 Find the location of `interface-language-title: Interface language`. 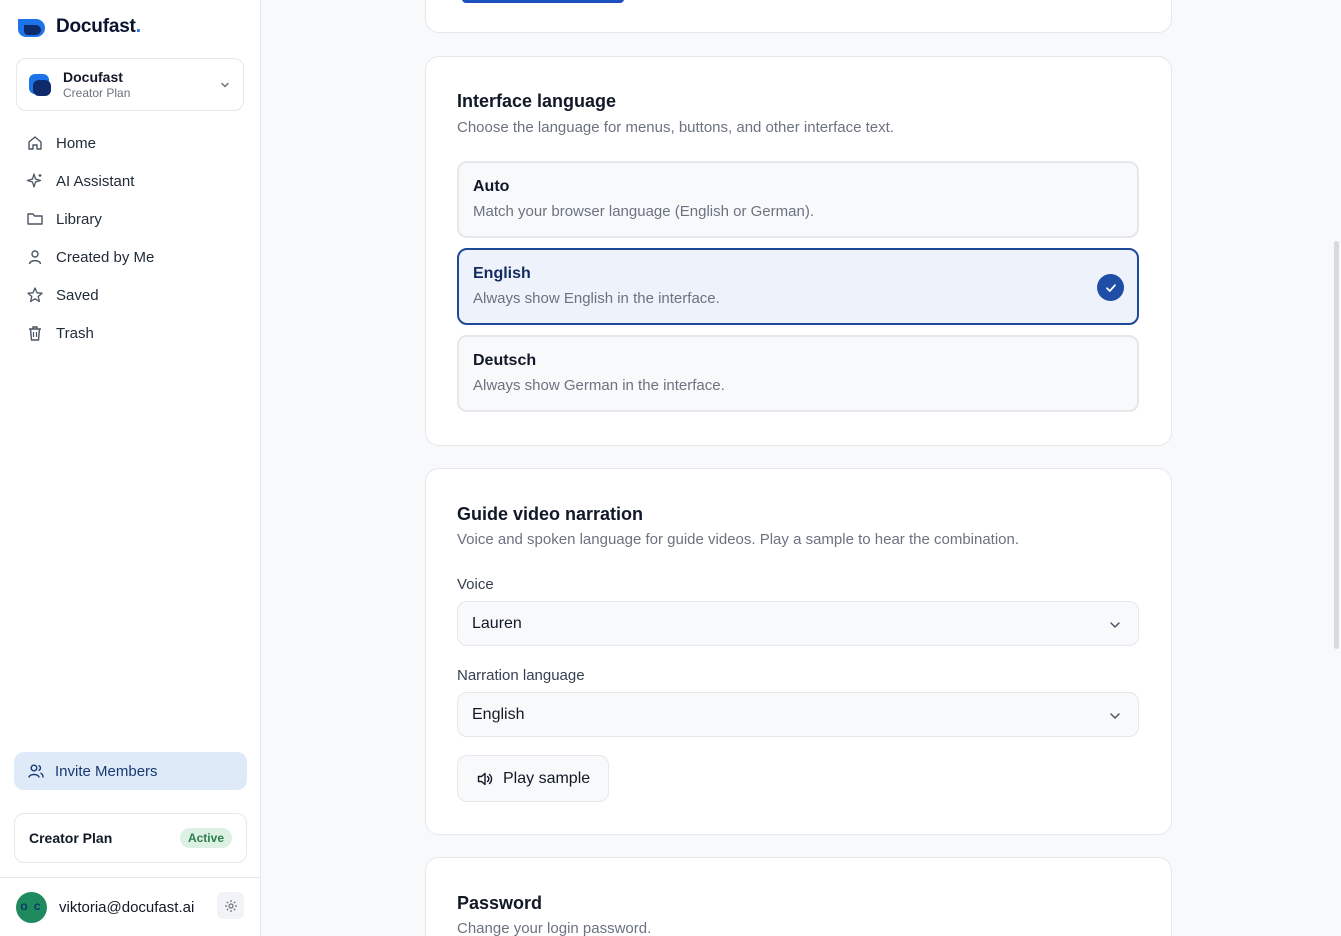

interface-language-title: Interface language is located at coordinates (537, 101).